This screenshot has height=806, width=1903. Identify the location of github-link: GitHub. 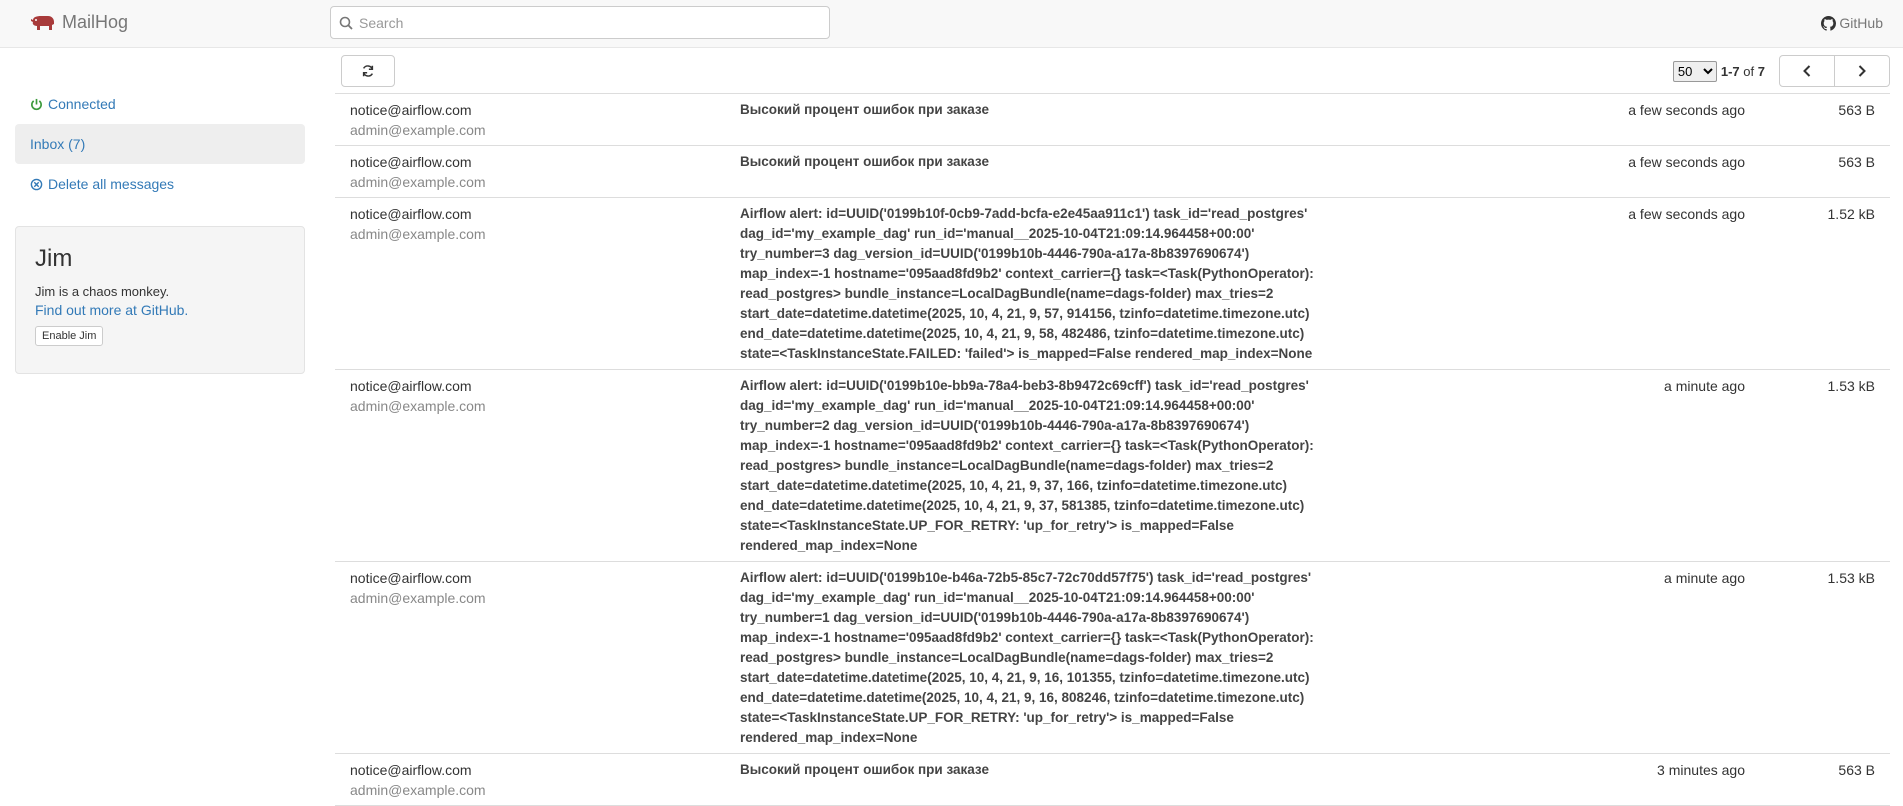
(1852, 23).